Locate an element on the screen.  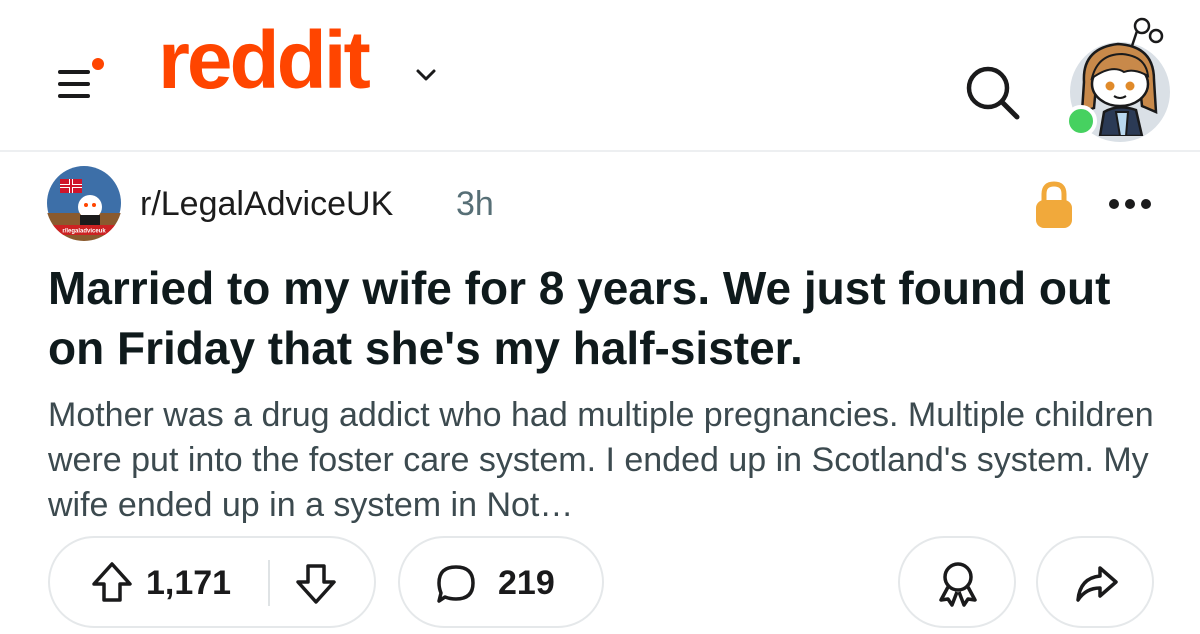
subreddit-name-link: r/LegalAdviceUK is located at coordinates (266, 204).